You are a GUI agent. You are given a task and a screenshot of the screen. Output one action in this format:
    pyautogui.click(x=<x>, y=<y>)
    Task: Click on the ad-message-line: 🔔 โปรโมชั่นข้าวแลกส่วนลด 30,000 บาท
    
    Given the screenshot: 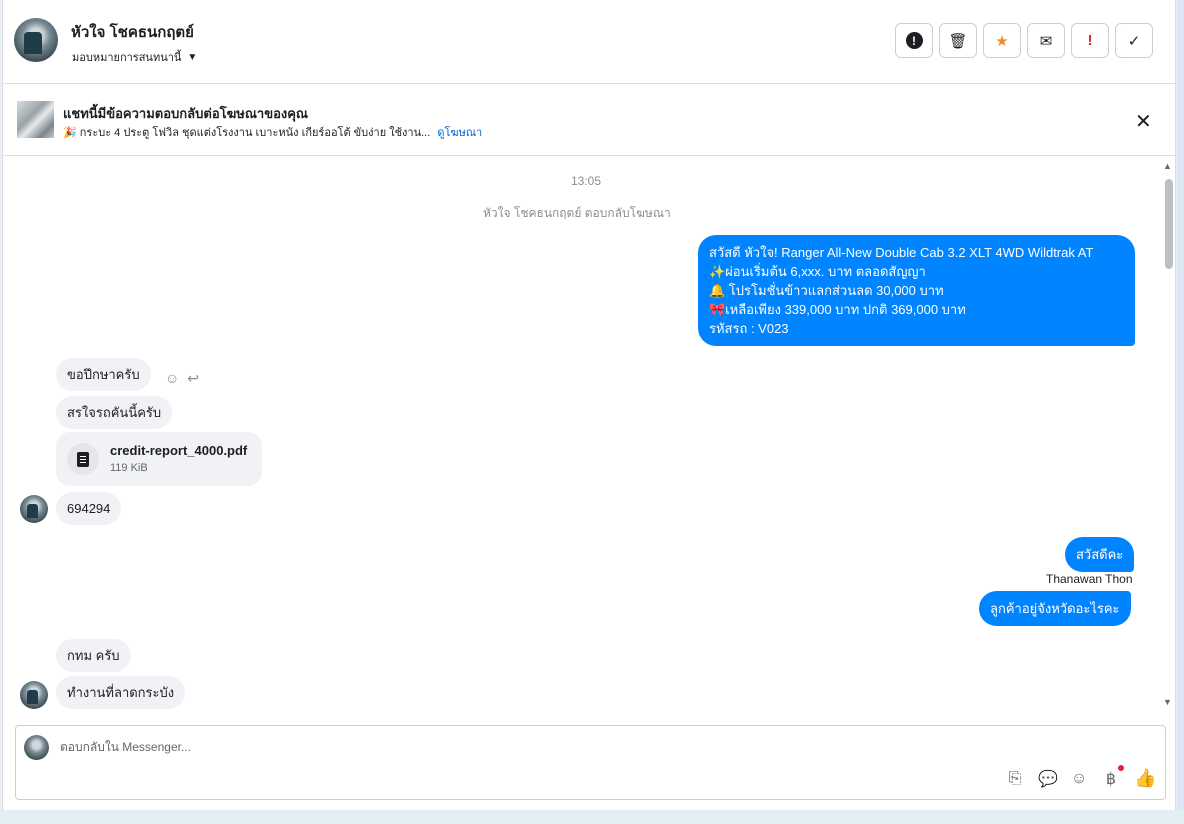 What is the action you would take?
    pyautogui.click(x=826, y=290)
    